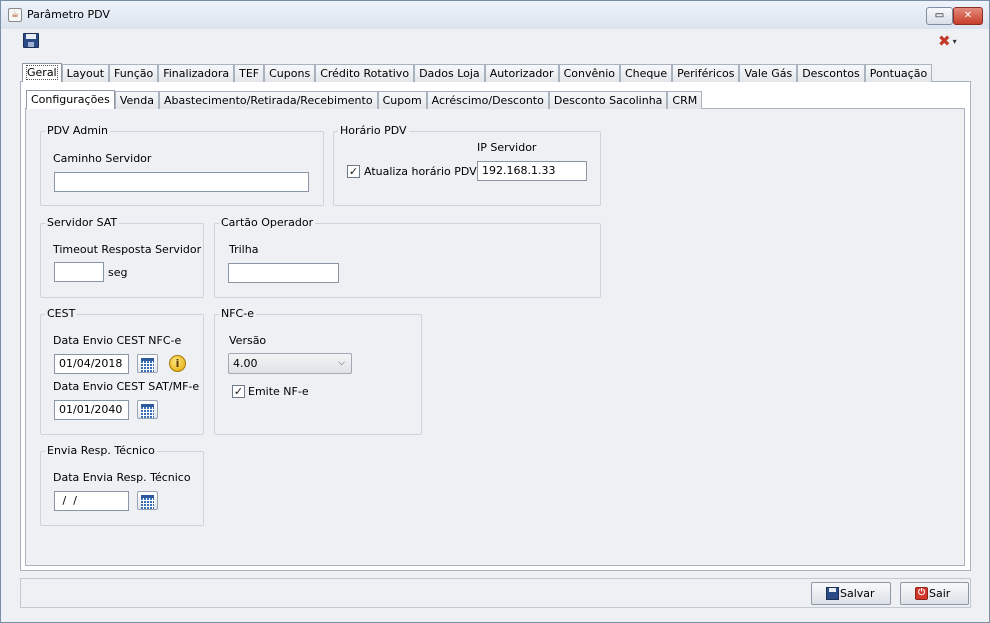 This screenshot has height=623, width=990. I want to click on tab-perifericos: Periféricos, so click(706, 73).